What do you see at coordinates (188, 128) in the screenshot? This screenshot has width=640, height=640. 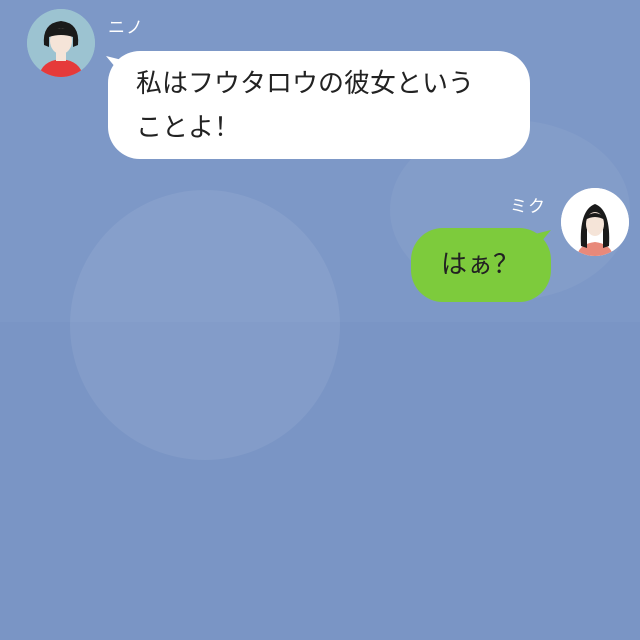 I see `message-line: ことよ！` at bounding box center [188, 128].